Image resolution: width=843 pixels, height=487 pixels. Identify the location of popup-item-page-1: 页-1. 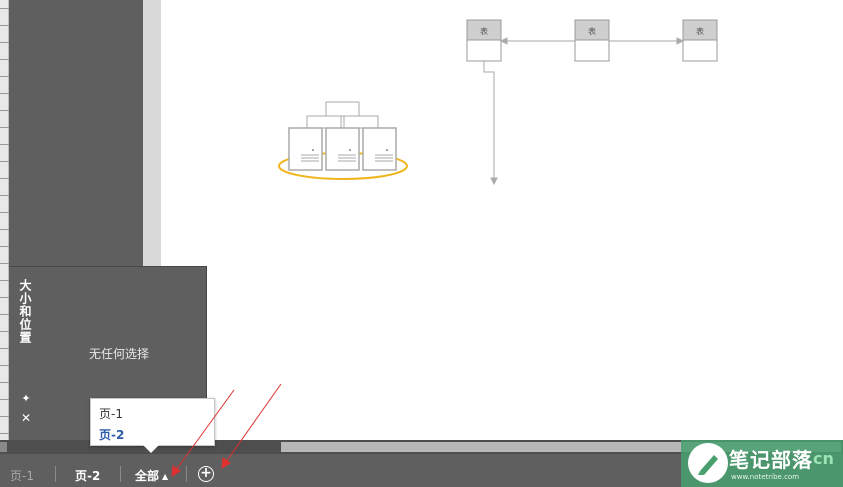
(111, 413).